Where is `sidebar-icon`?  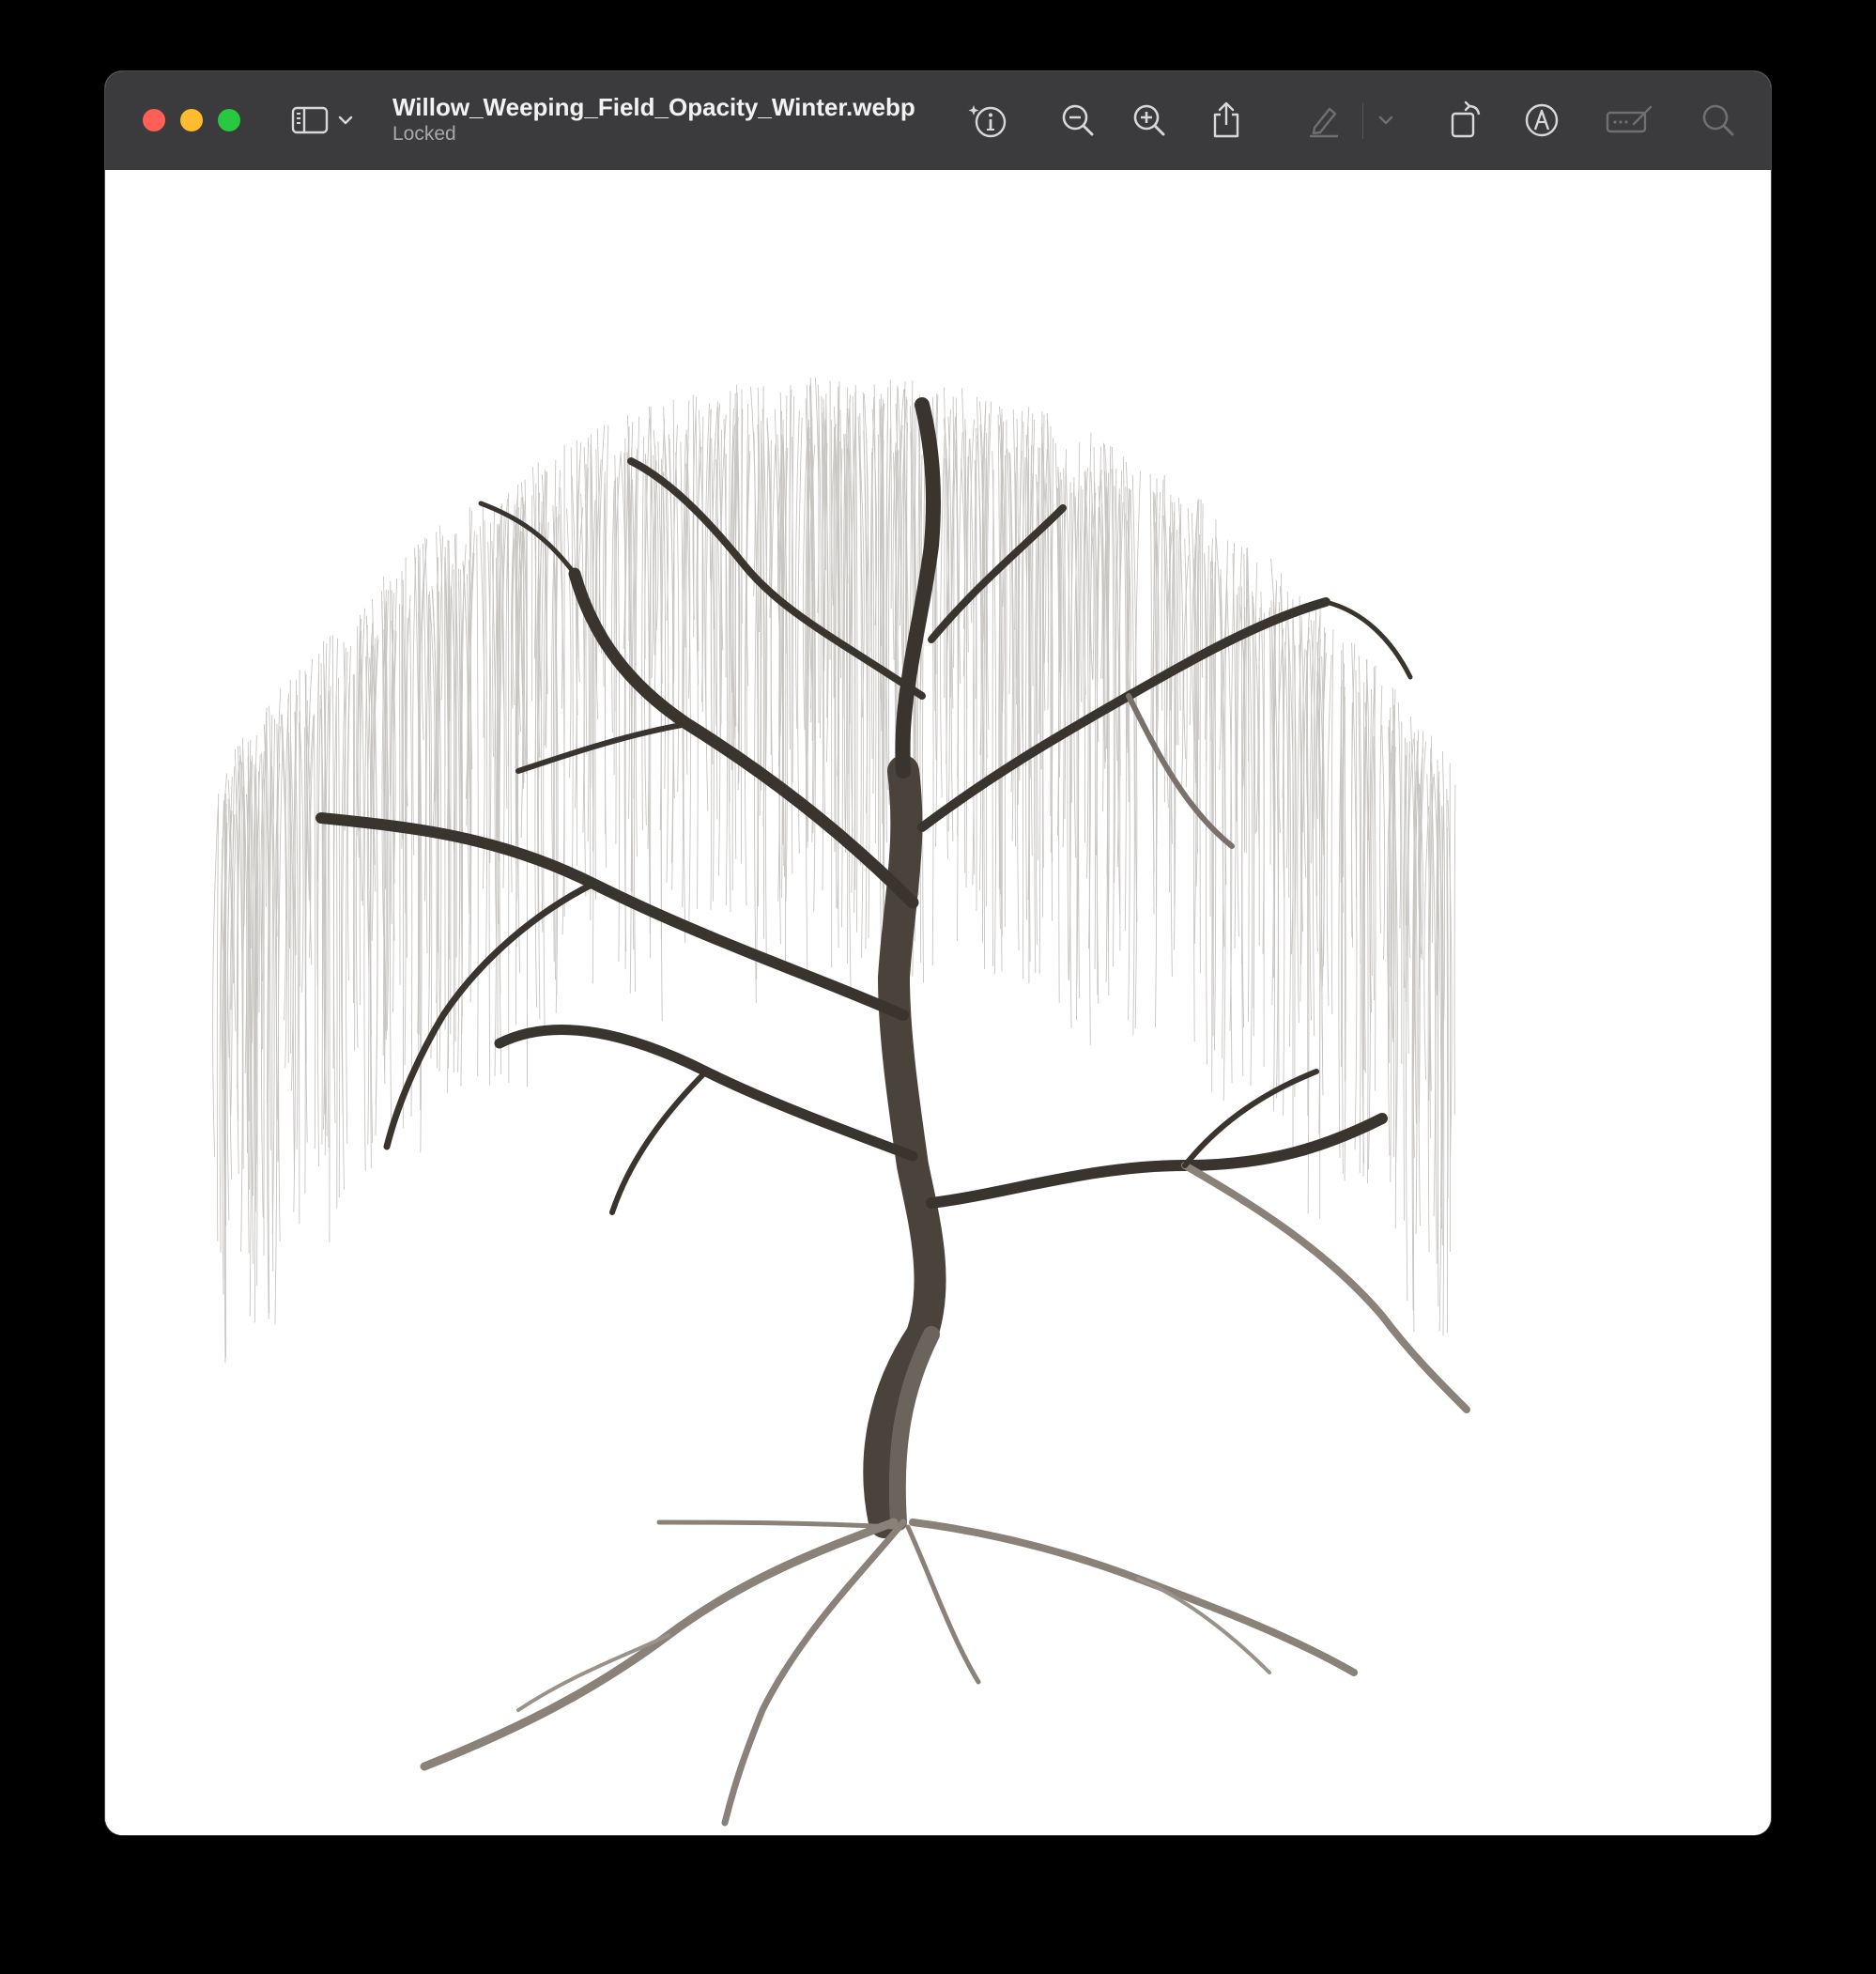
sidebar-icon is located at coordinates (310, 120).